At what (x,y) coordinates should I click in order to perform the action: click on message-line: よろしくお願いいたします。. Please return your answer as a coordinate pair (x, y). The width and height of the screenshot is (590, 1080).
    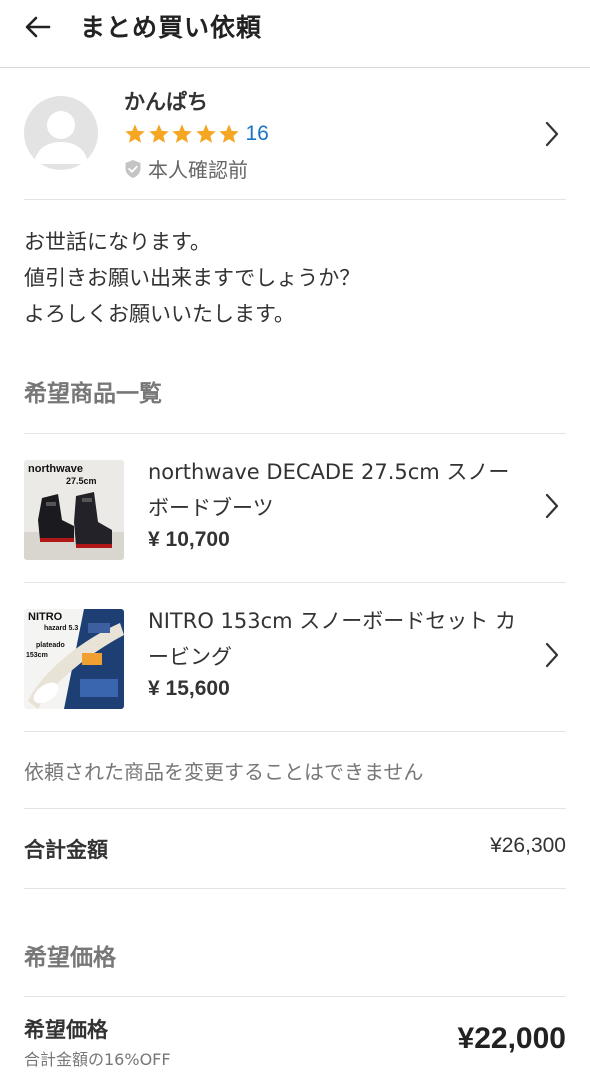
    Looking at the image, I should click on (159, 314).